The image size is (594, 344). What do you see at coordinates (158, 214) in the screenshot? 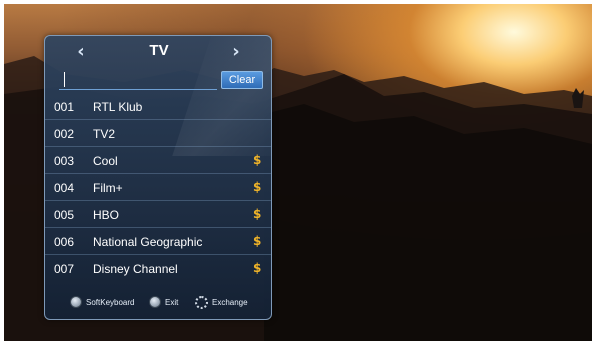
I see `list-item: 005 HBO $` at bounding box center [158, 214].